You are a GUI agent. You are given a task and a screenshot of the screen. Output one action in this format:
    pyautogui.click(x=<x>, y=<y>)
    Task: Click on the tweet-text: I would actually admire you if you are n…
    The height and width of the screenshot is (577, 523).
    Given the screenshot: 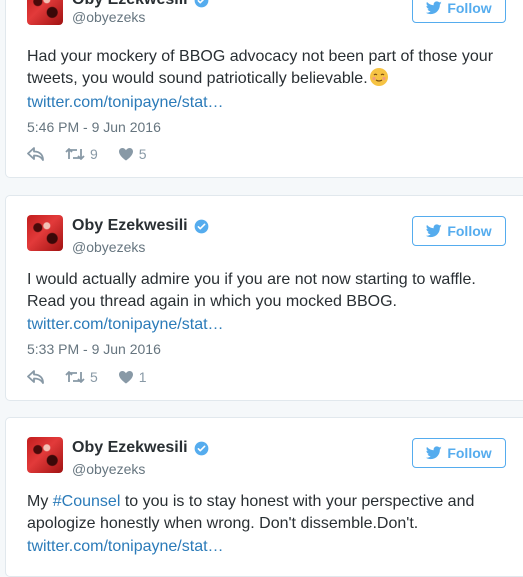 What is the action you would take?
    pyautogui.click(x=251, y=290)
    